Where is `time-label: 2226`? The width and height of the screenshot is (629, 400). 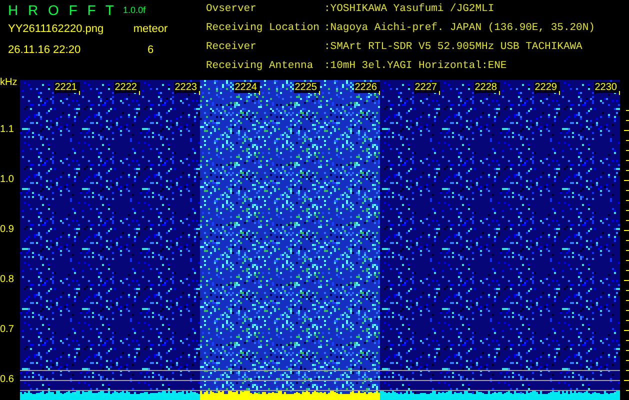 time-label: 2226 is located at coordinates (367, 87).